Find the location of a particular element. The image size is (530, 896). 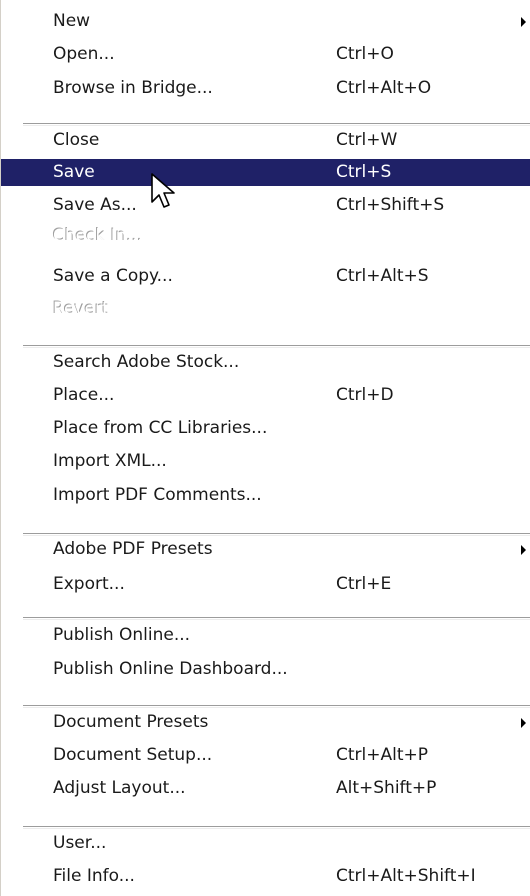

menu-item-label: Revert is located at coordinates (81, 309).